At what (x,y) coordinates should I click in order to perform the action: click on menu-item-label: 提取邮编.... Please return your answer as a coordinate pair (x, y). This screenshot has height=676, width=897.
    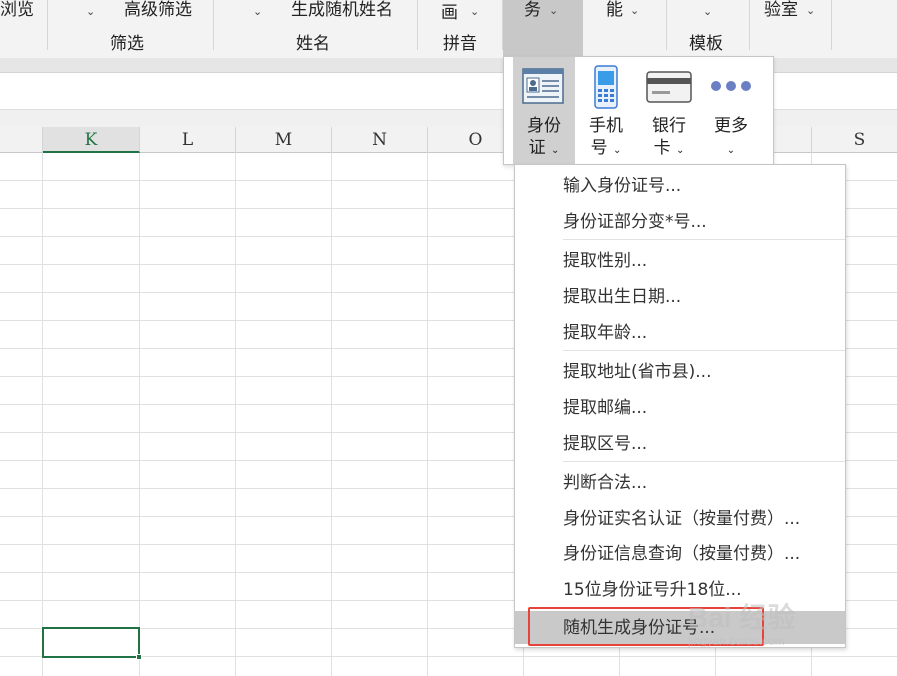
    Looking at the image, I should click on (605, 408).